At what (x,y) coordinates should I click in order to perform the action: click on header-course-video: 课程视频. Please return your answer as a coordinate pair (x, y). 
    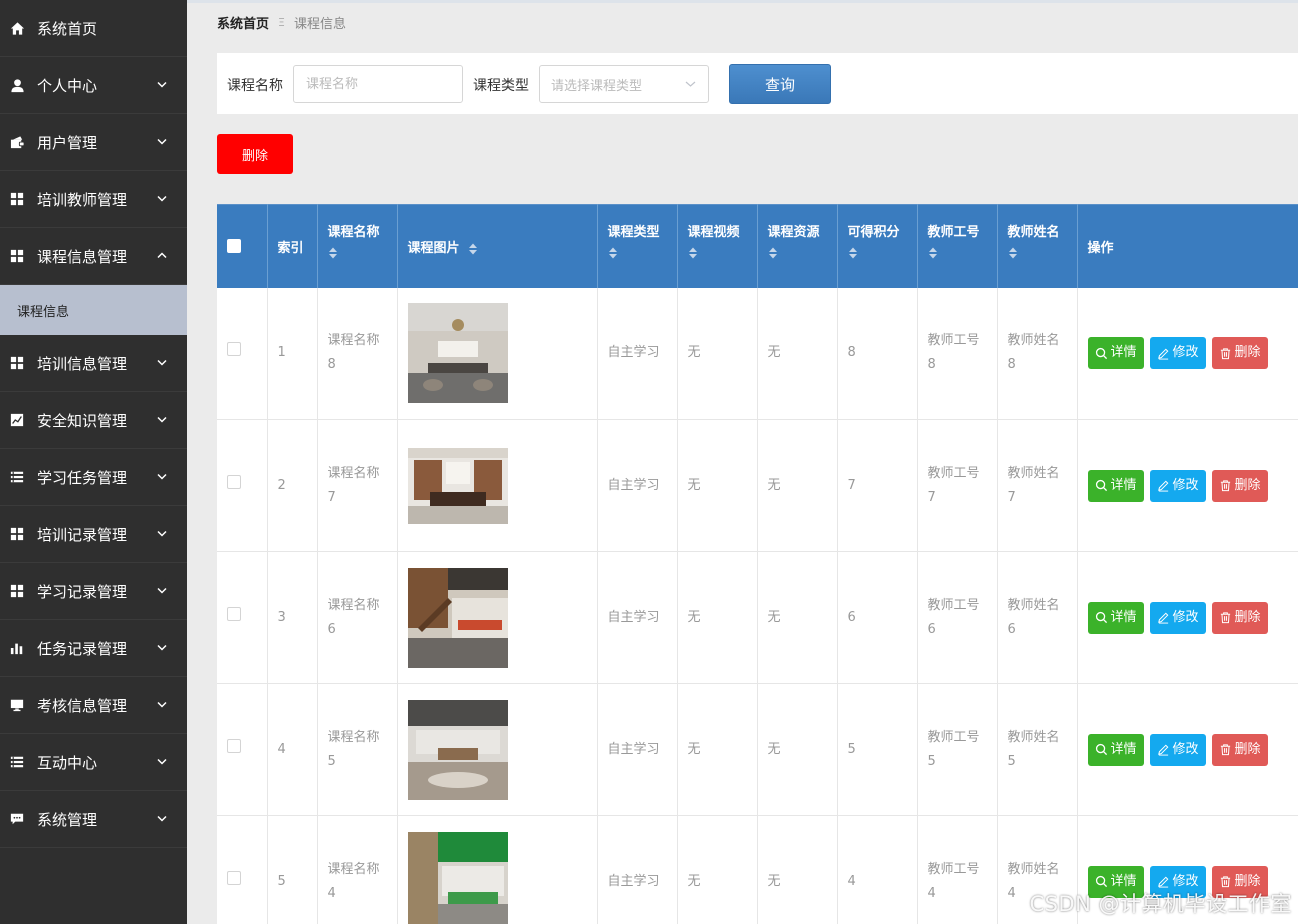
    Looking at the image, I should click on (717, 246).